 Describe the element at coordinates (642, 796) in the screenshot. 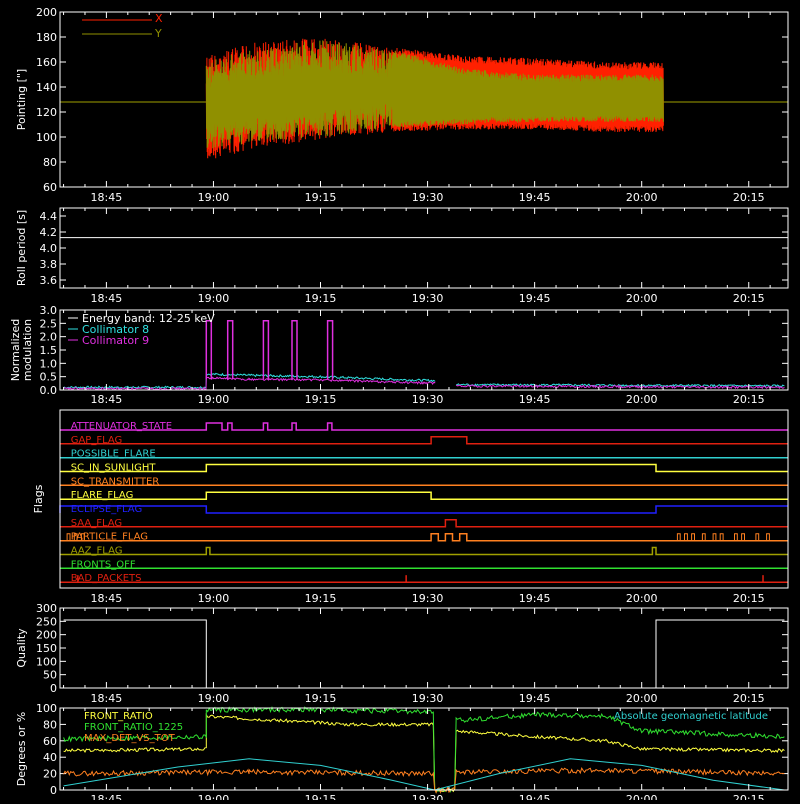

I see `ratios-xtick-label: 20:00` at that location.